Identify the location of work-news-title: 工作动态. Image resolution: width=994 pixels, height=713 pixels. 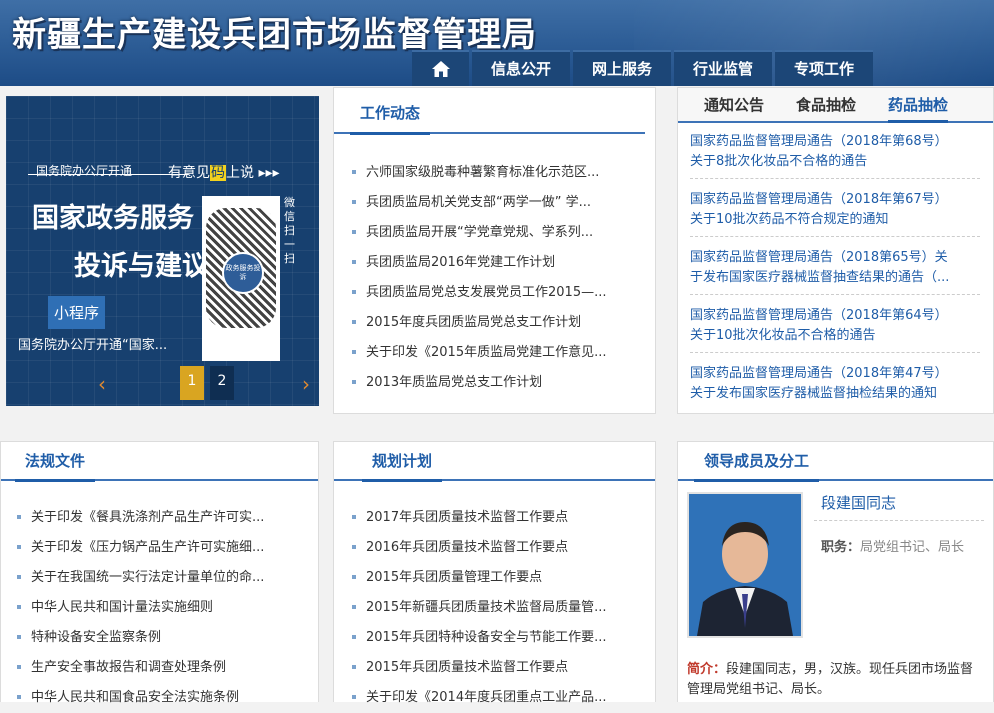
(390, 116).